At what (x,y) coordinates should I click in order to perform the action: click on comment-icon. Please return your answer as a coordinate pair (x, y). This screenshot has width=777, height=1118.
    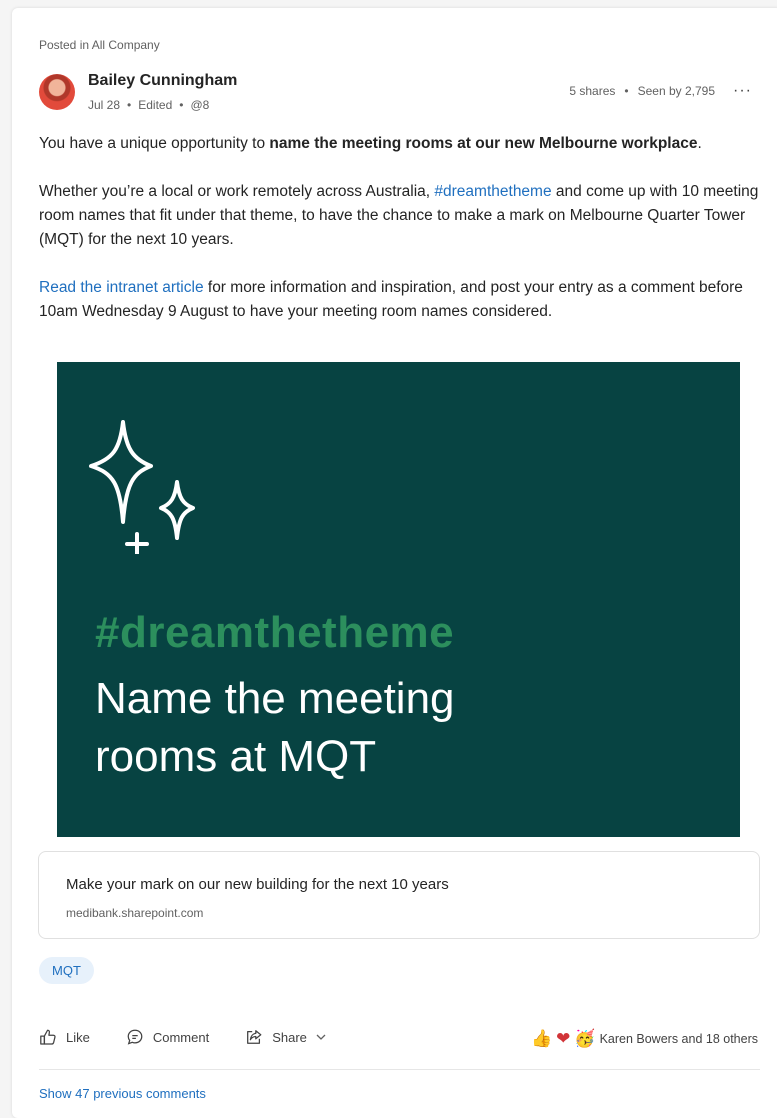
    Looking at the image, I should click on (135, 1037).